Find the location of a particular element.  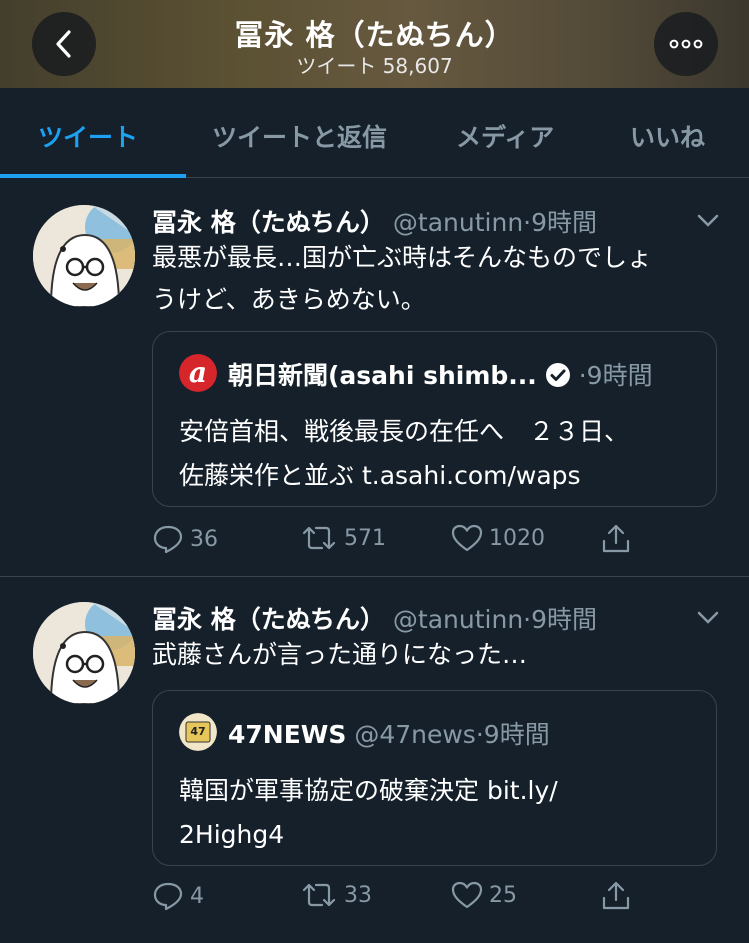

verified-badge-icon is located at coordinates (557, 375).